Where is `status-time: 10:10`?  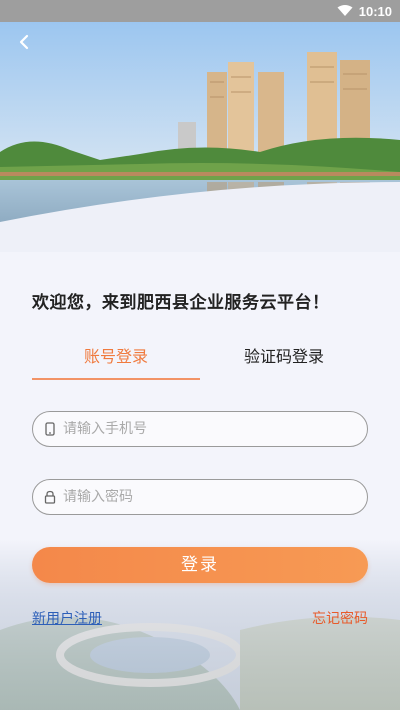 status-time: 10:10 is located at coordinates (375, 11).